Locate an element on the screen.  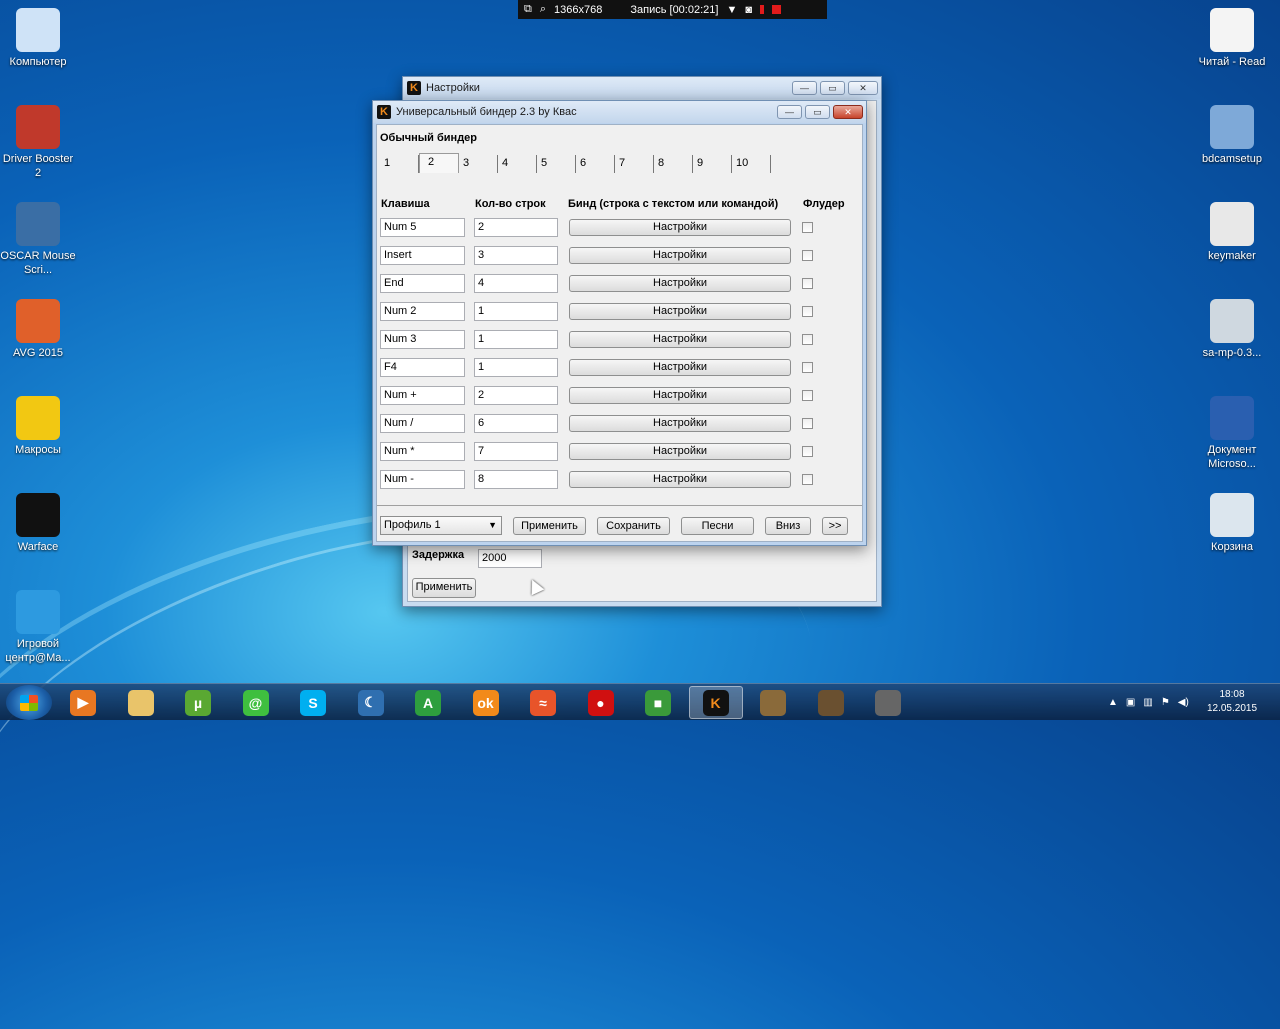
next-button: >> is located at coordinates (835, 526).